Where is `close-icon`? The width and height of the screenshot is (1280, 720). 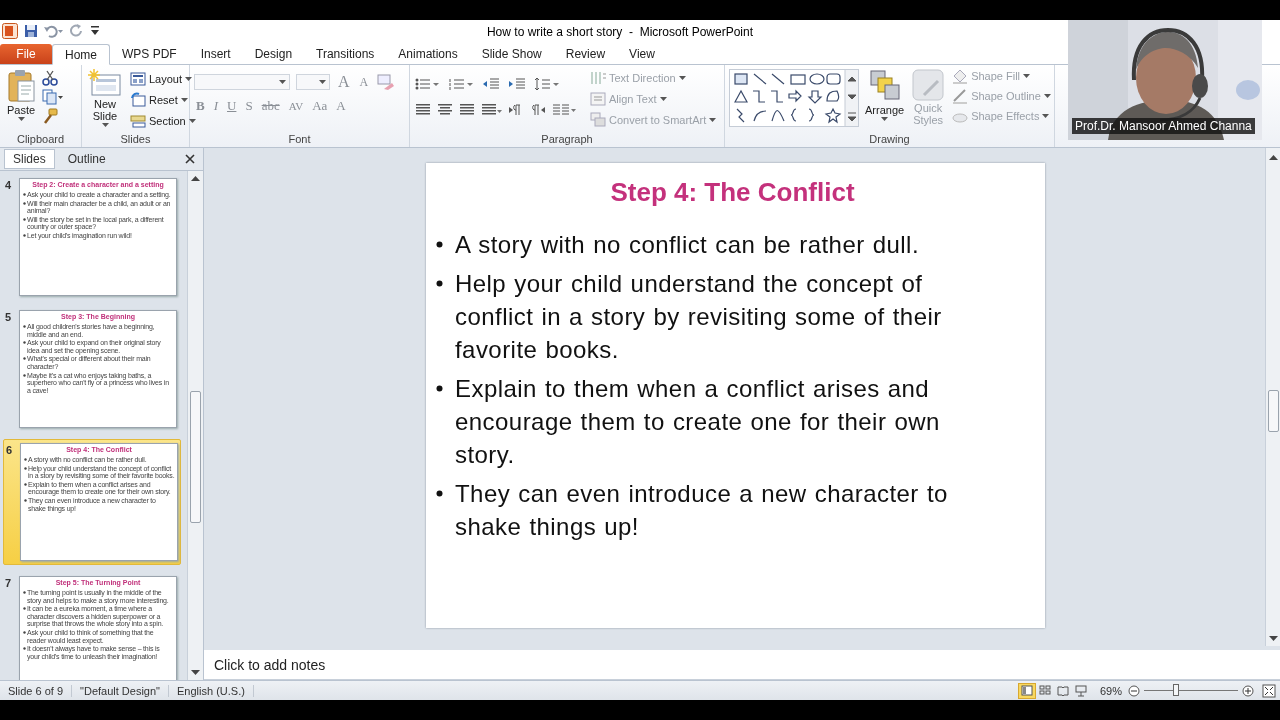
close-icon is located at coordinates (190, 159).